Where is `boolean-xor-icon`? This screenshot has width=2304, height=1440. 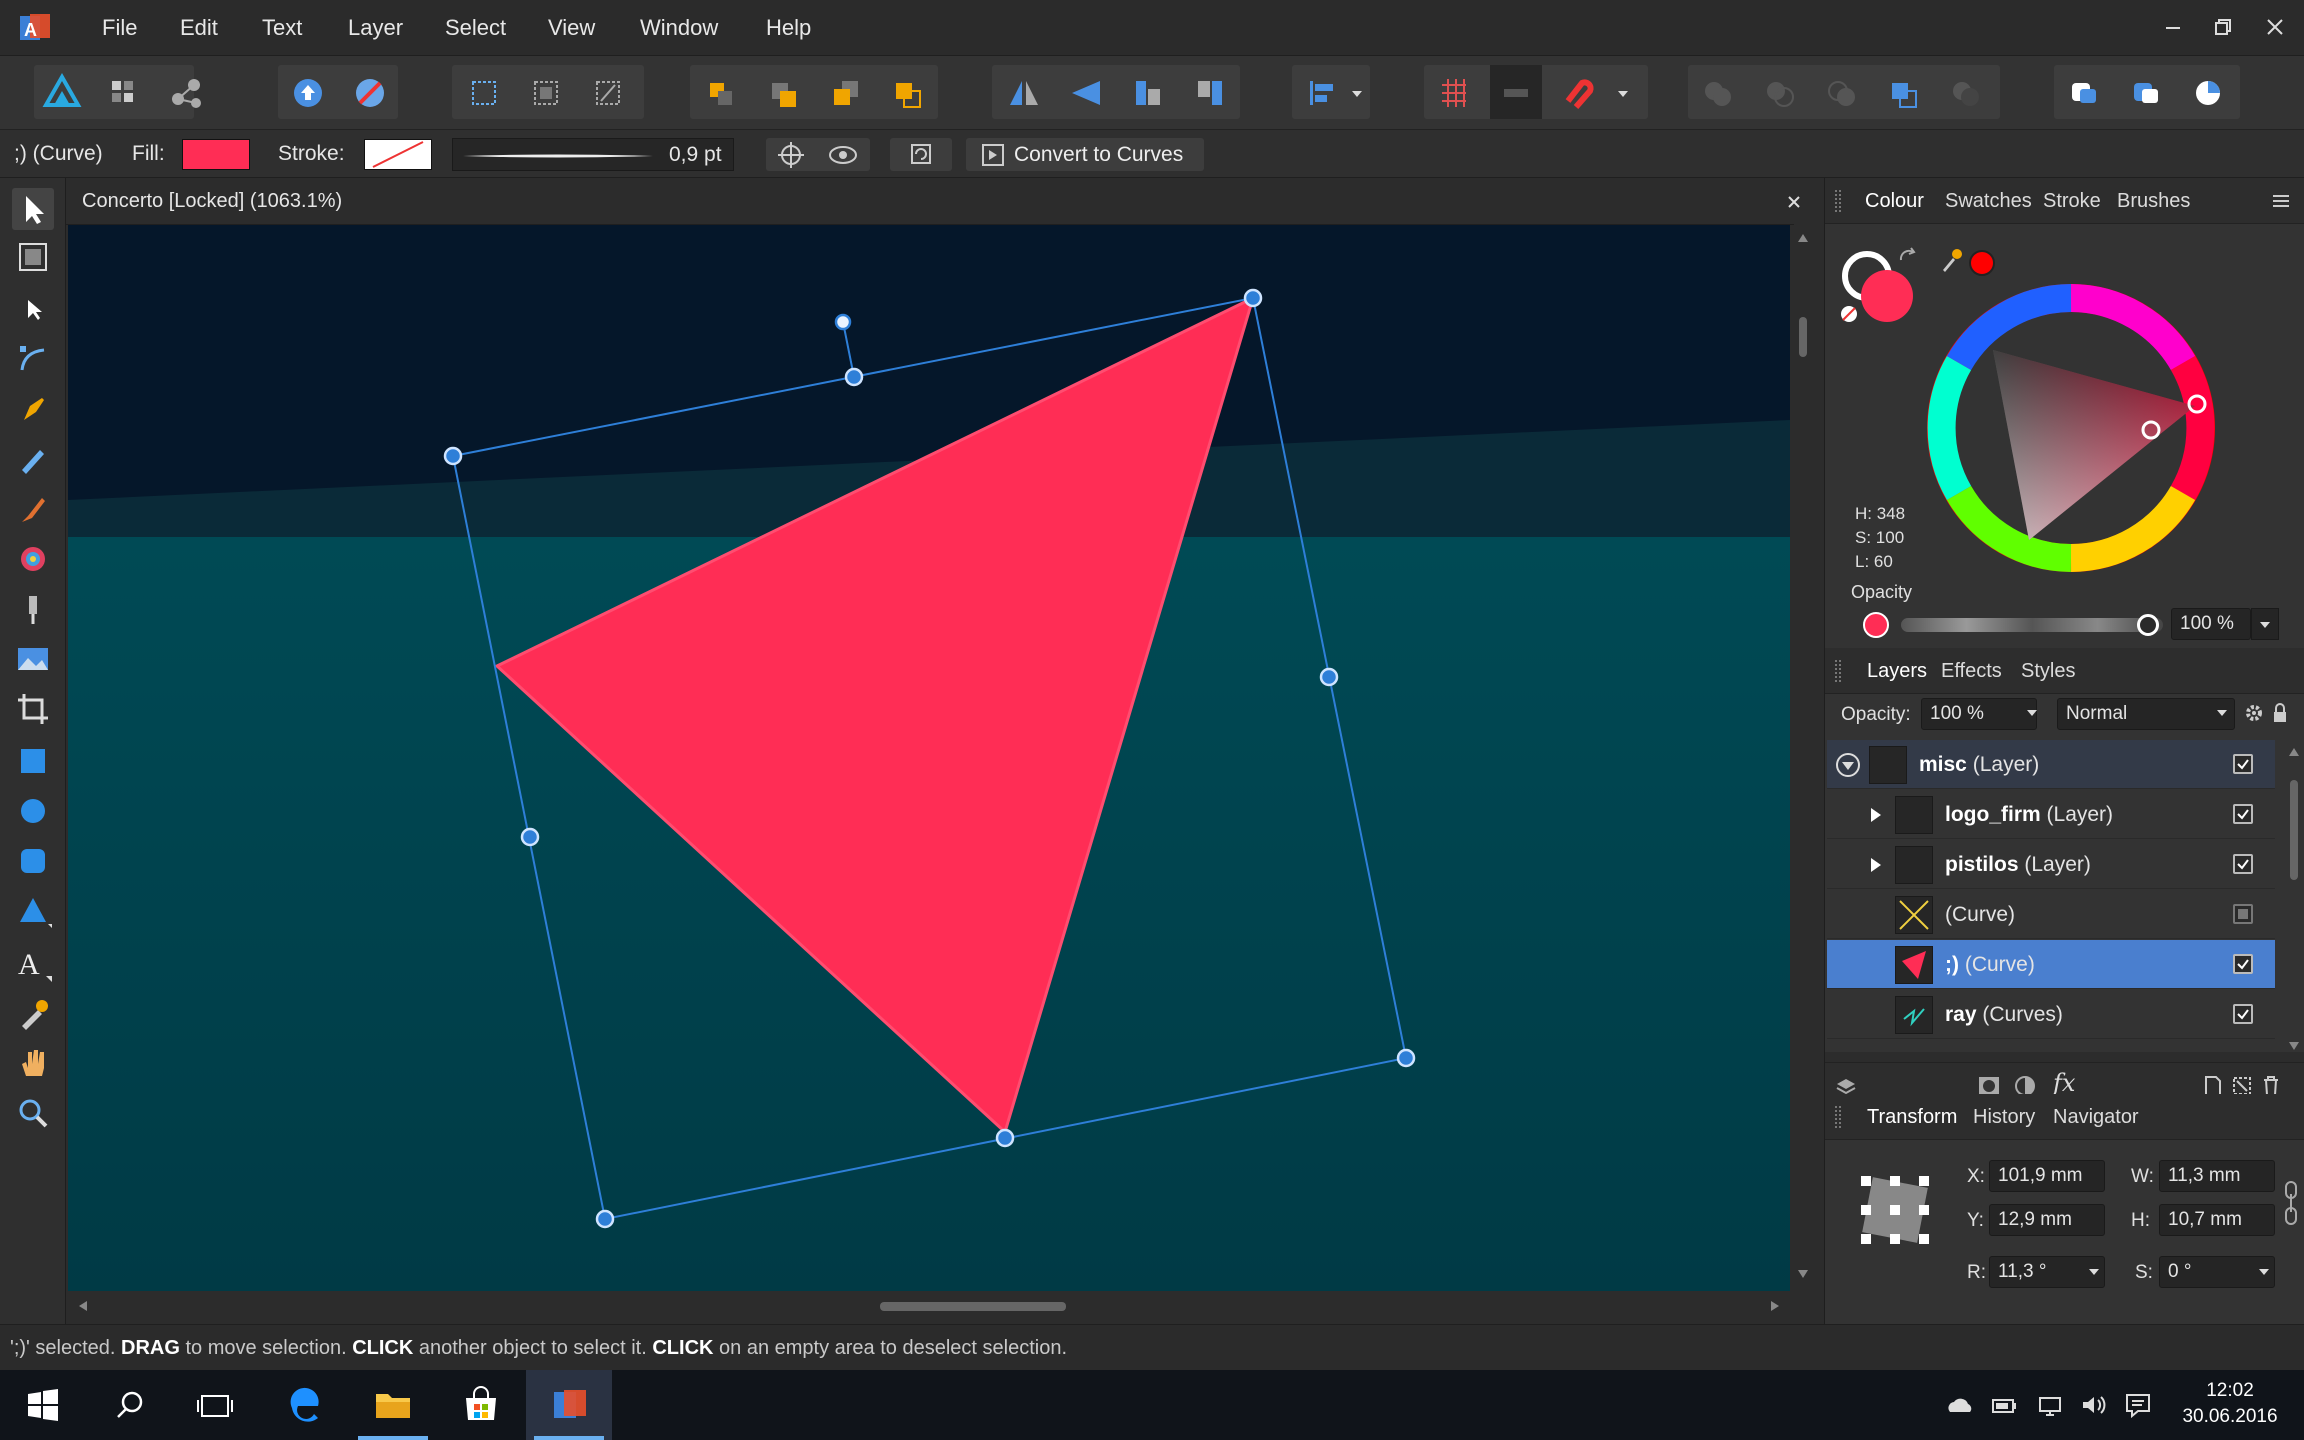
boolean-xor-icon is located at coordinates (1904, 92).